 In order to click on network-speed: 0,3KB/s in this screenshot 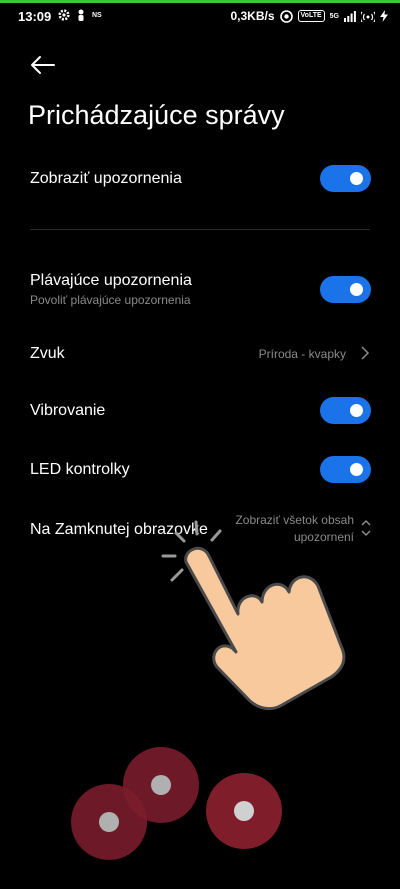, I will do `click(252, 16)`.